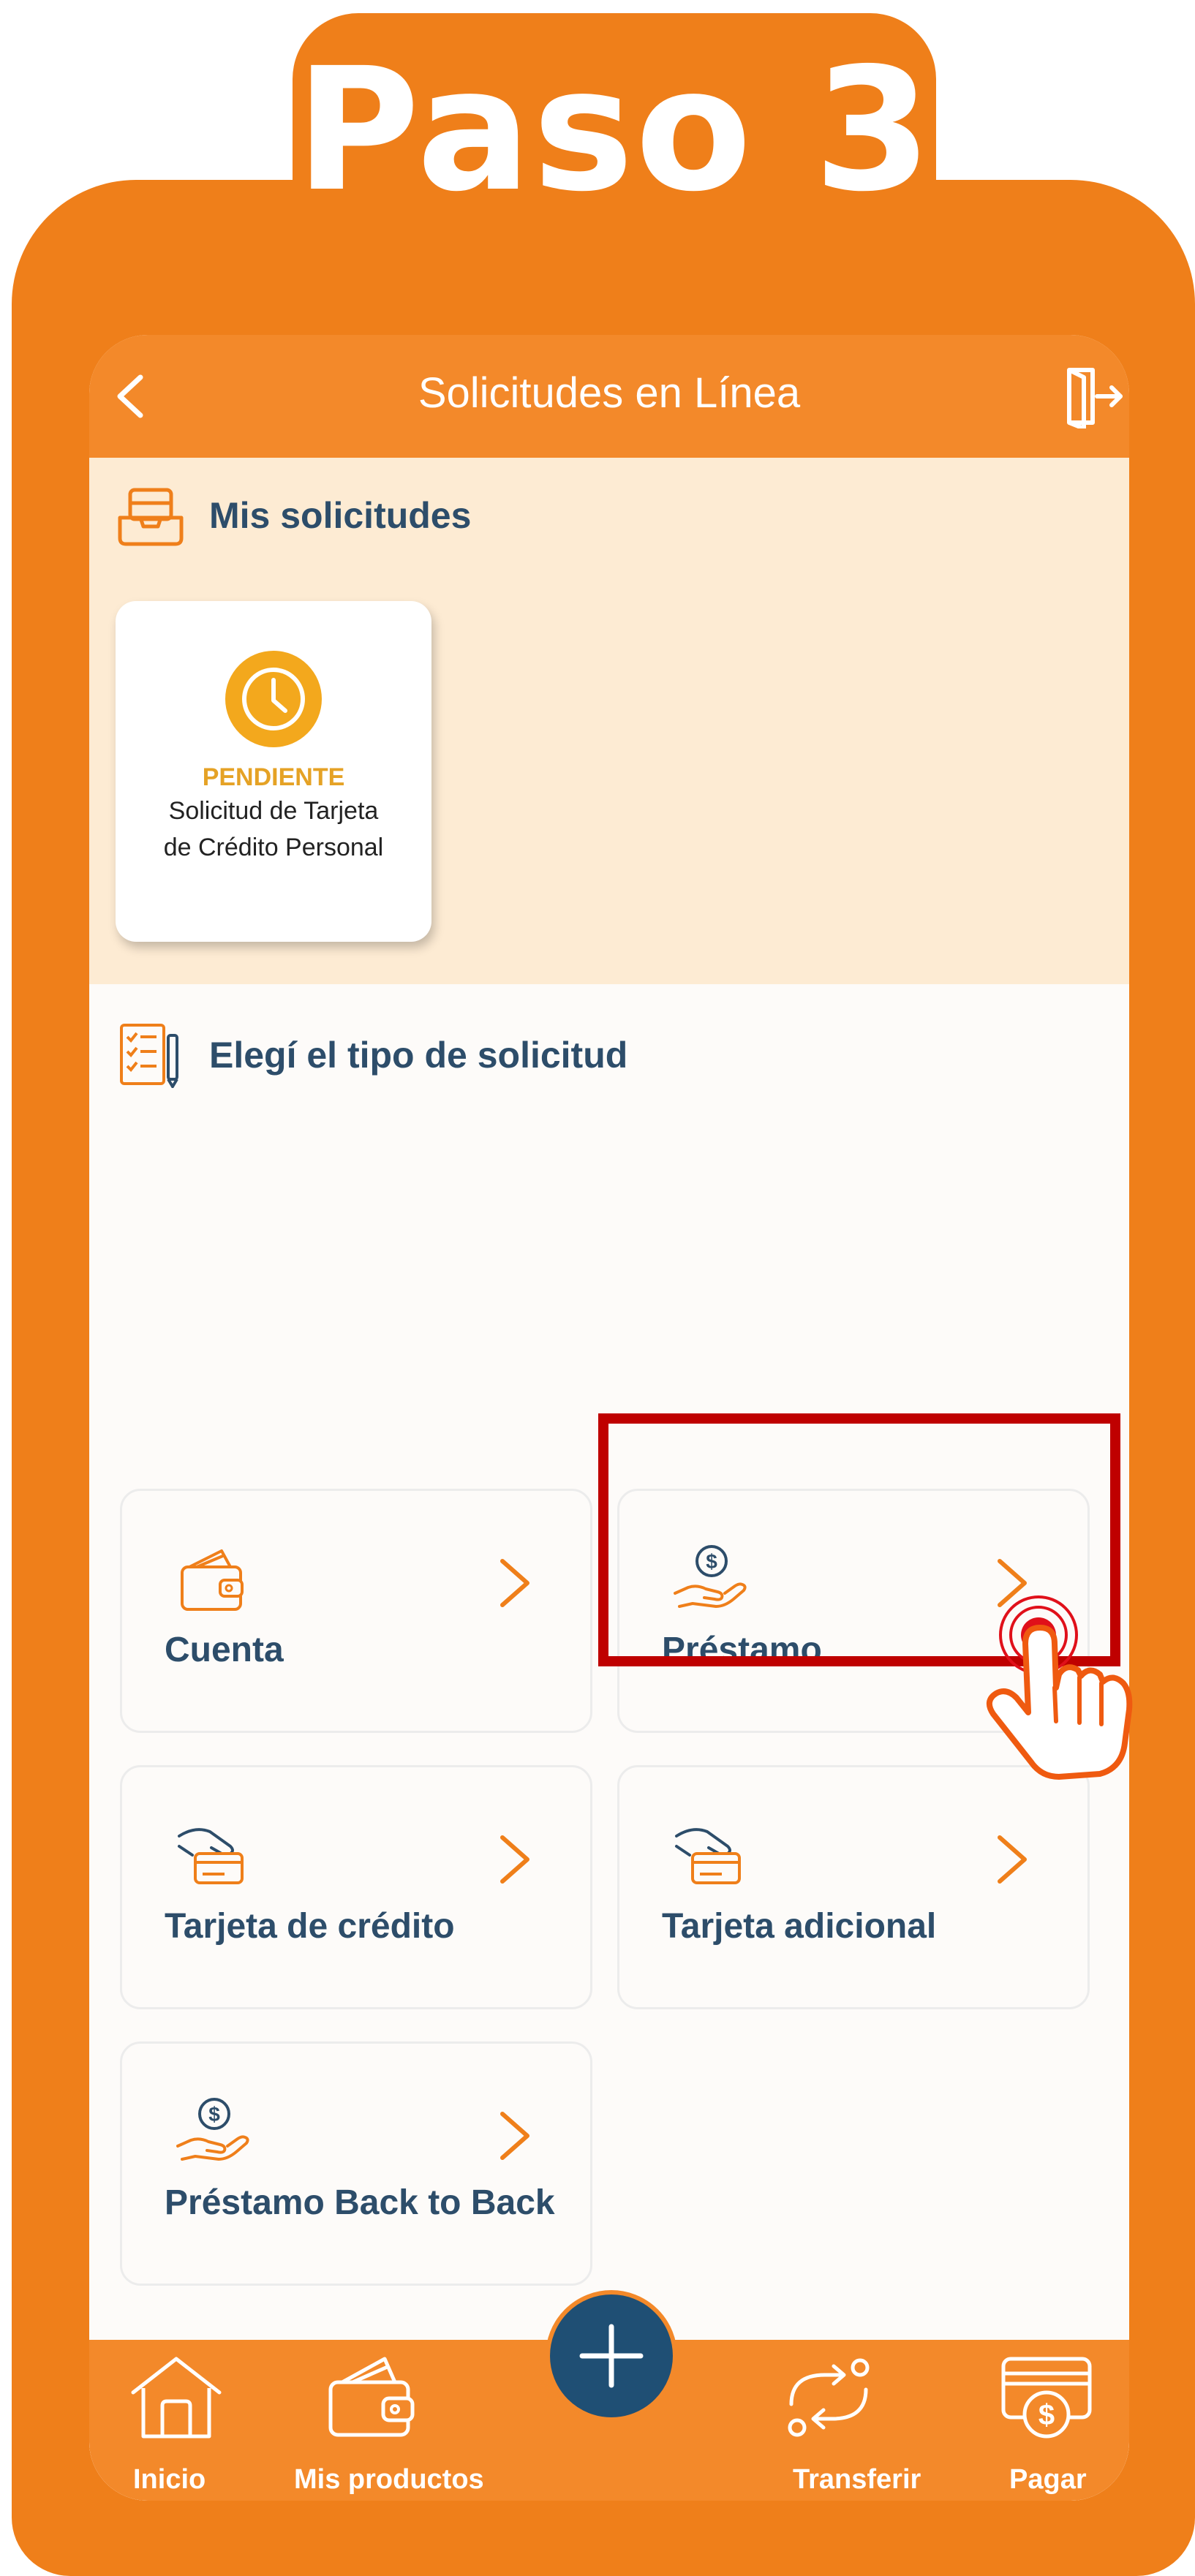 The width and height of the screenshot is (1195, 2576). I want to click on nav-inicio: Inicio, so click(177, 2420).